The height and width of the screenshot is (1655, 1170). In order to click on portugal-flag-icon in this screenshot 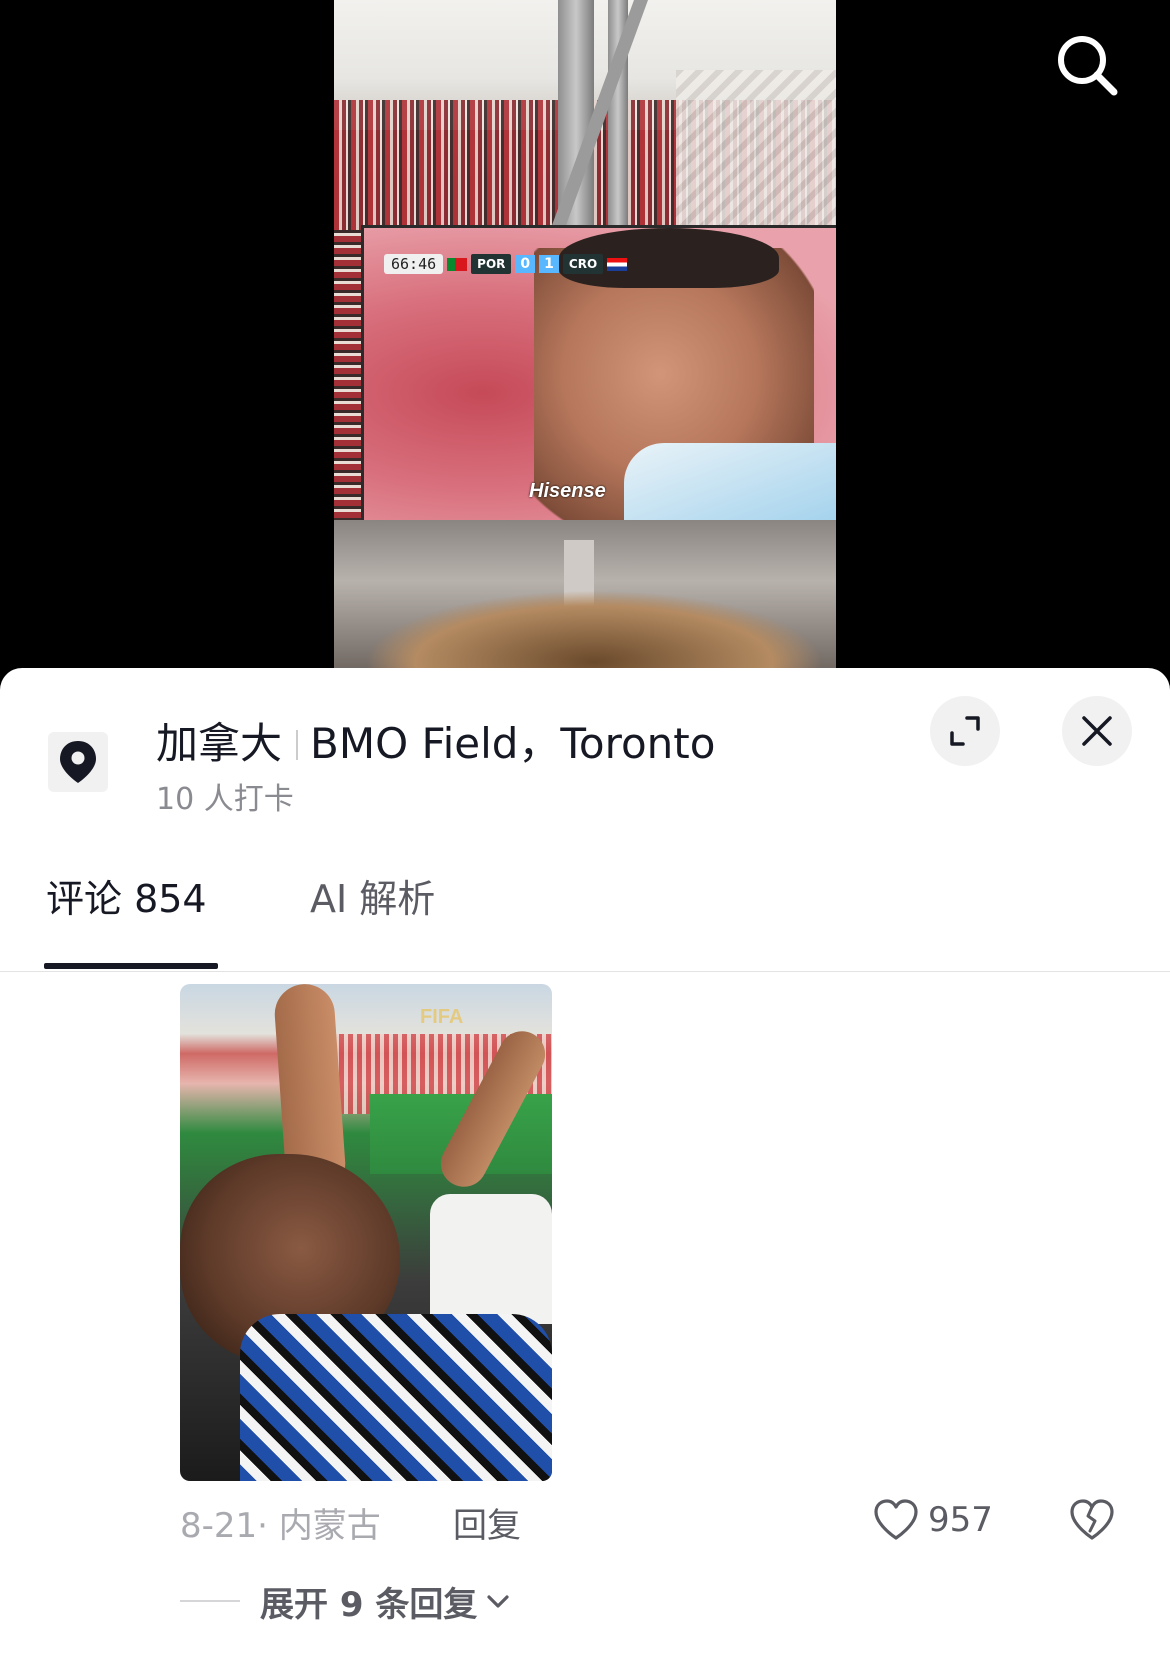, I will do `click(457, 264)`.